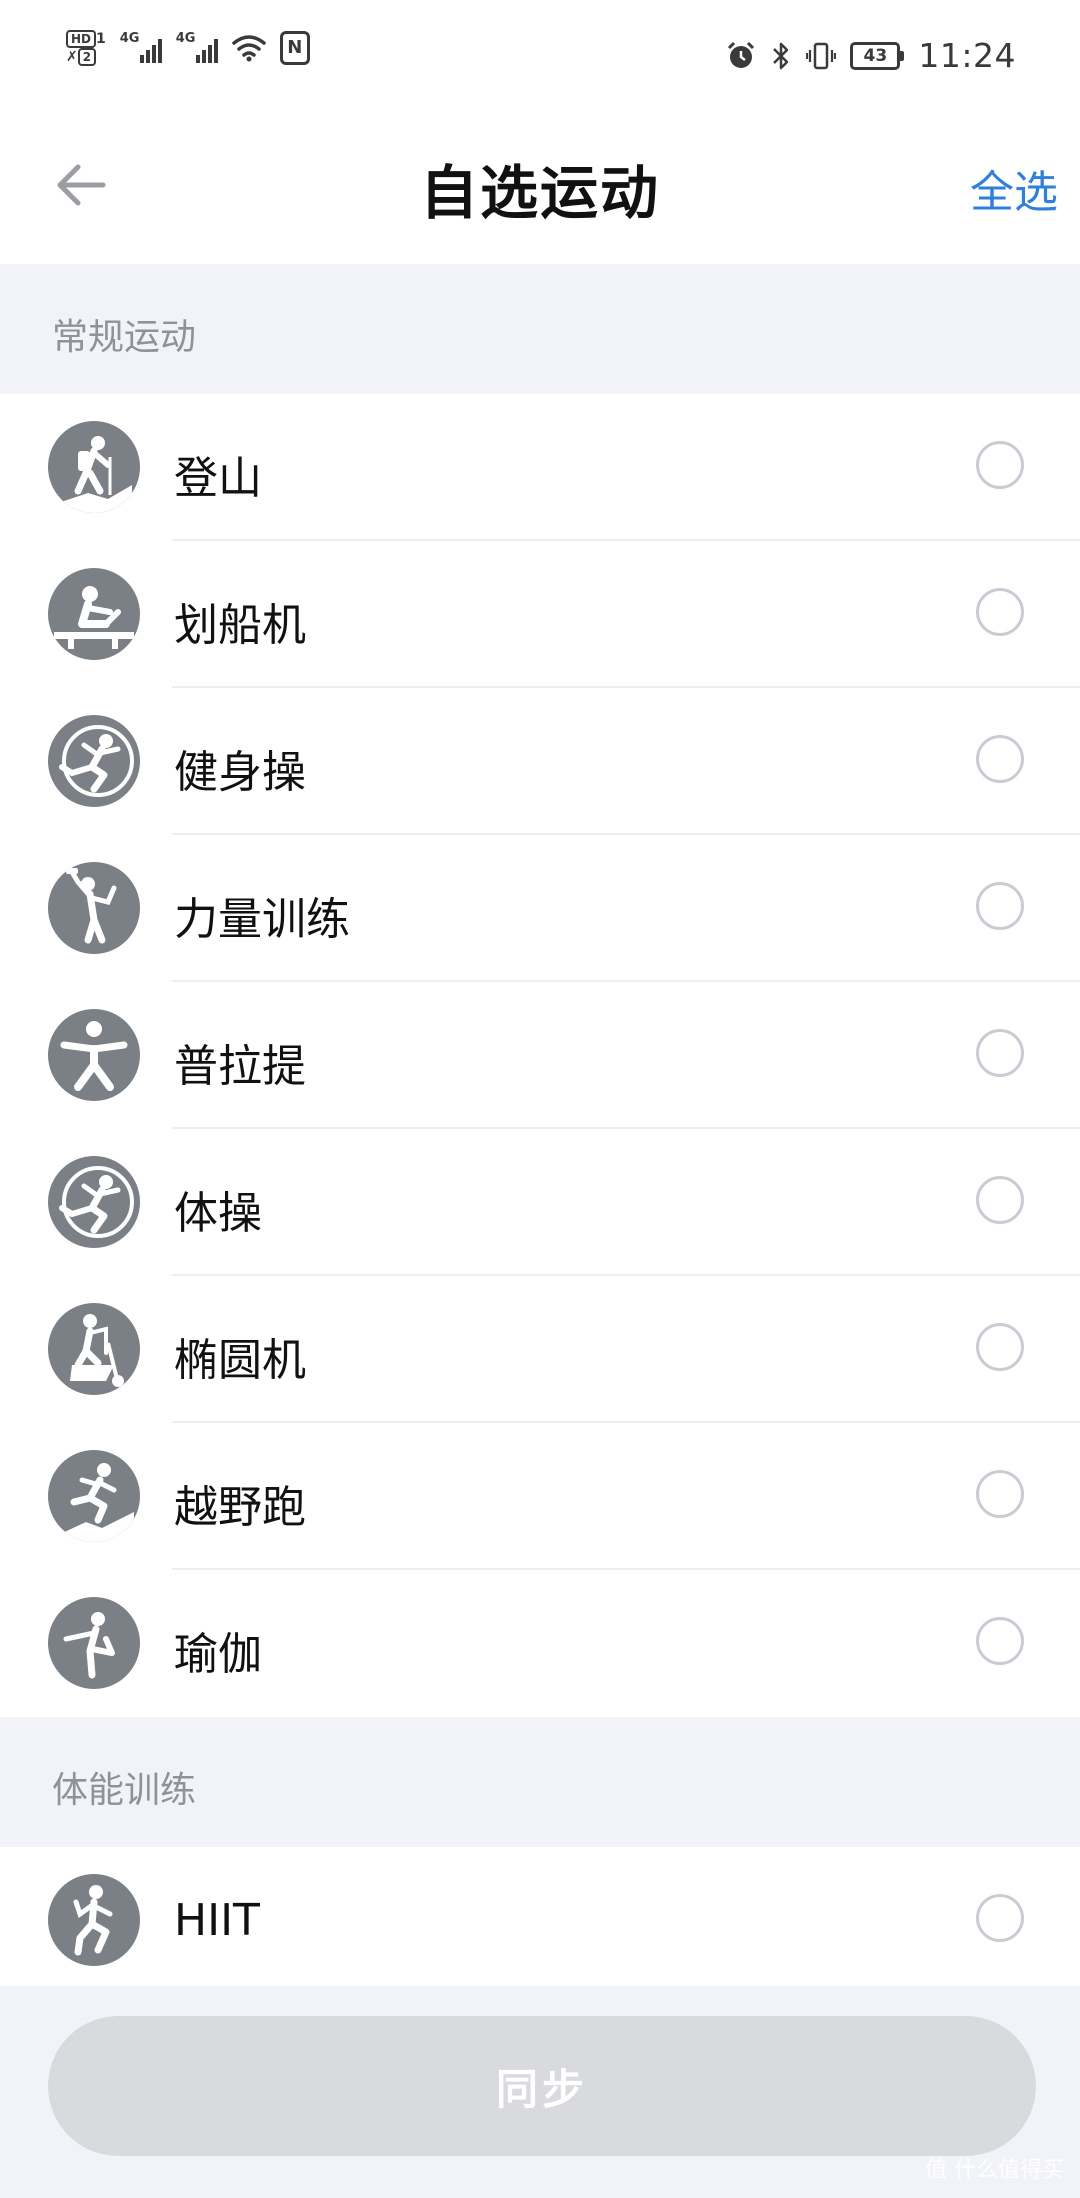 This screenshot has width=1080, height=2198. What do you see at coordinates (185, 38) in the screenshot?
I see `signal-2-network-type: 4G` at bounding box center [185, 38].